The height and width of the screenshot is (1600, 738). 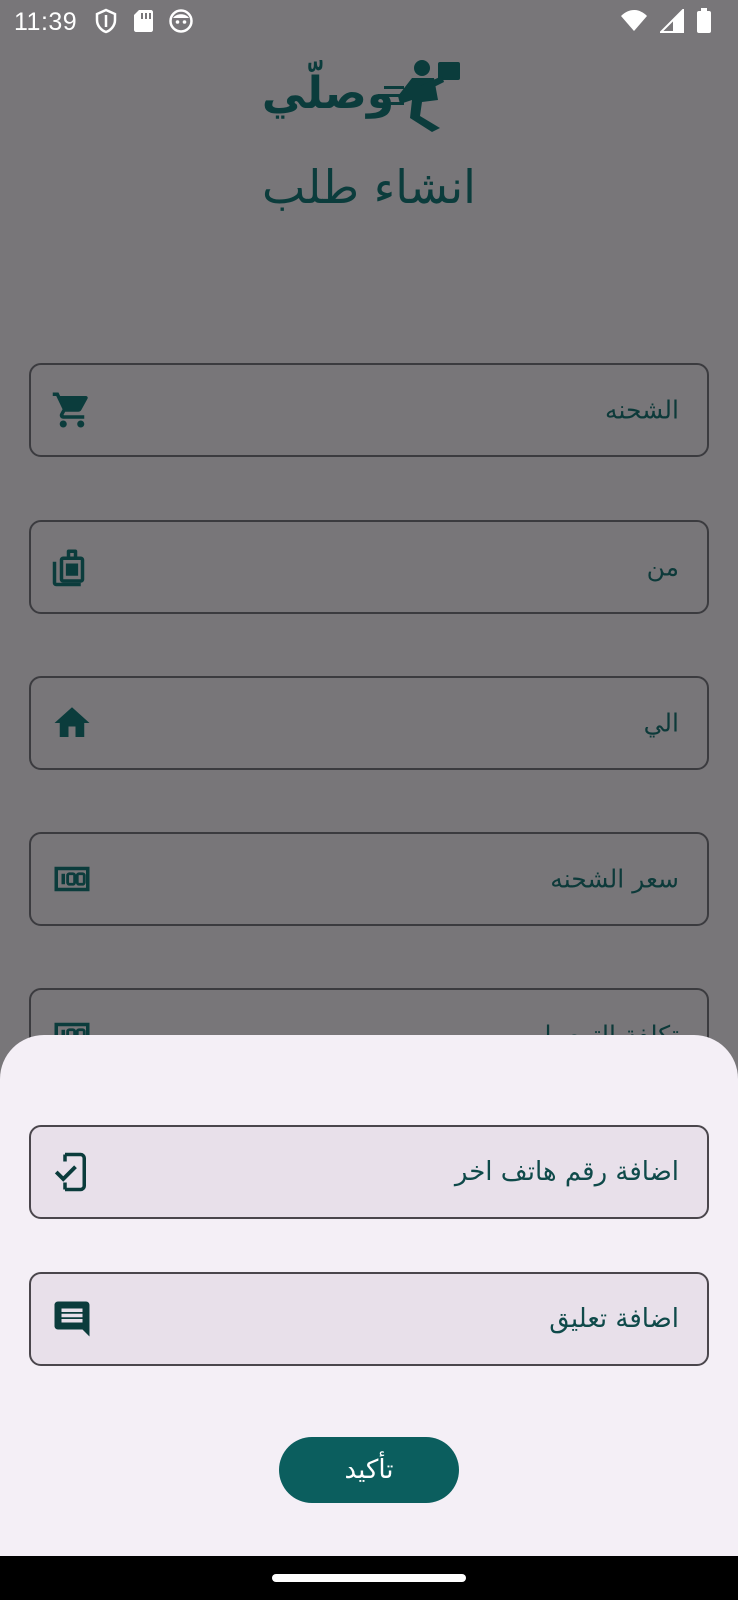 I want to click on app-logo: وصلّي, so click(x=361, y=96).